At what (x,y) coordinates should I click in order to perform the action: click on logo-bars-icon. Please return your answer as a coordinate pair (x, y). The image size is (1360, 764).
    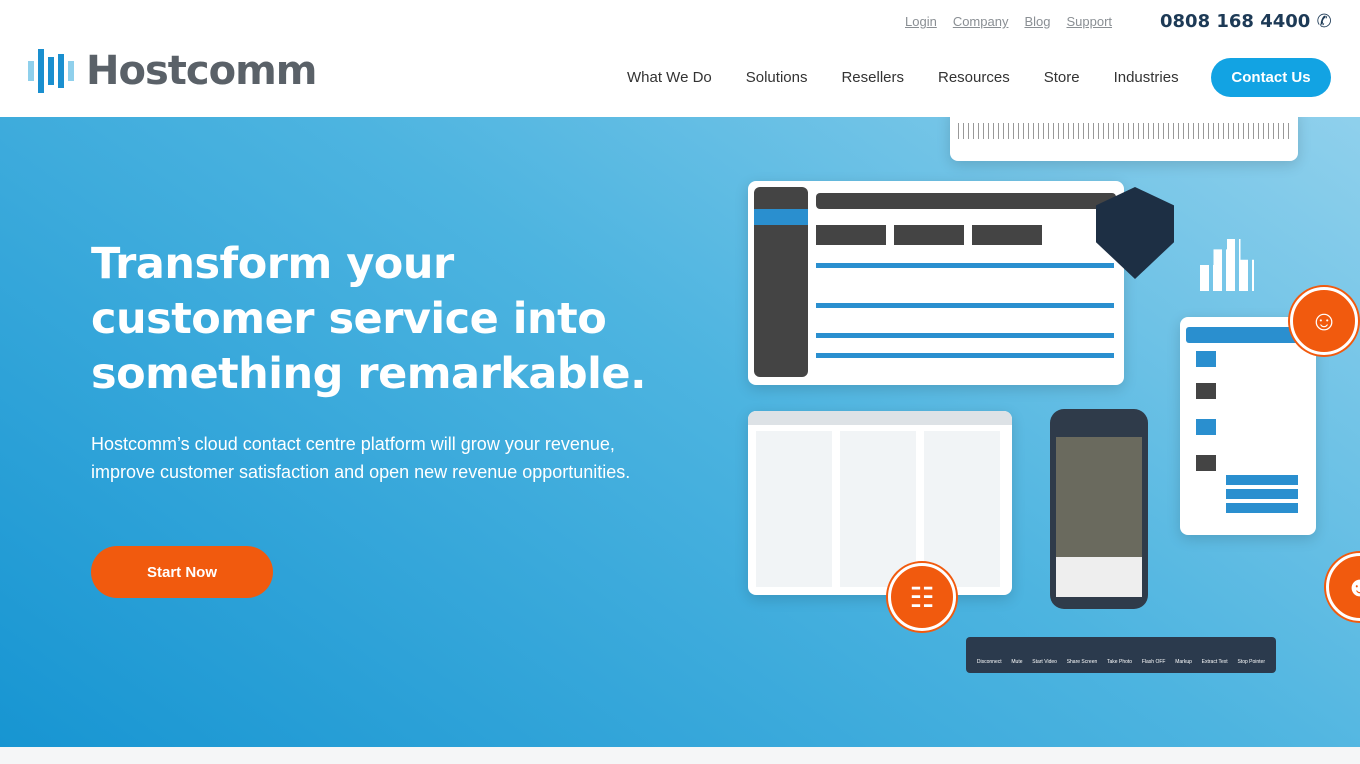
    Looking at the image, I should click on (51, 71).